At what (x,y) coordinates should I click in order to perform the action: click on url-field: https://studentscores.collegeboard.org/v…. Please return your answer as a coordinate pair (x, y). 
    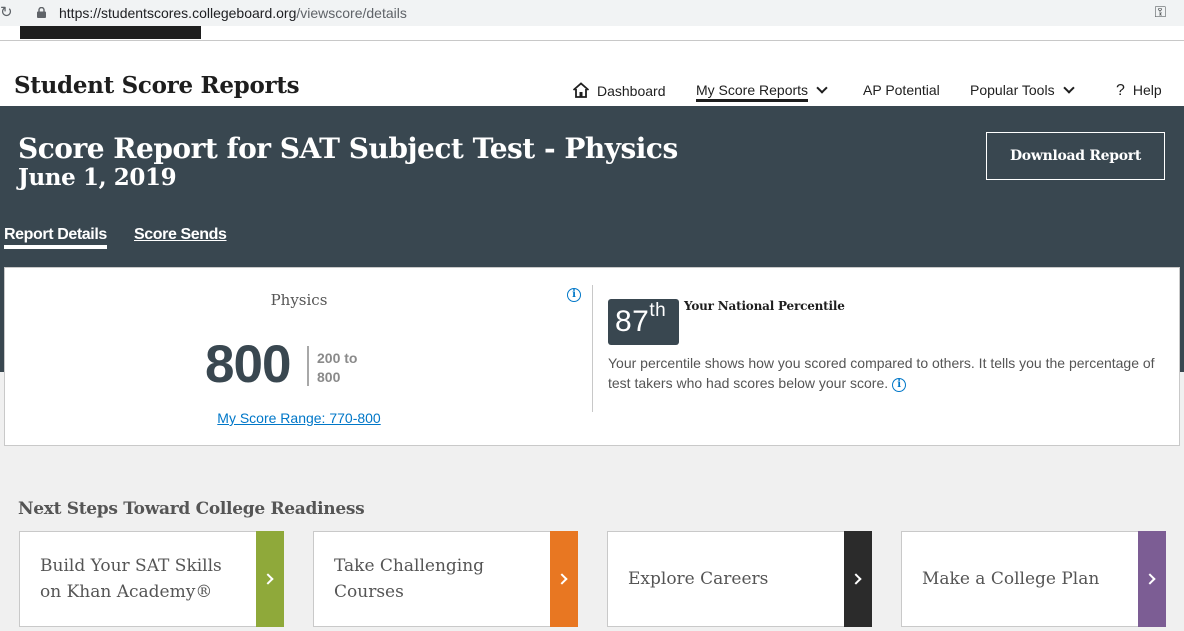
    Looking at the image, I should click on (233, 13).